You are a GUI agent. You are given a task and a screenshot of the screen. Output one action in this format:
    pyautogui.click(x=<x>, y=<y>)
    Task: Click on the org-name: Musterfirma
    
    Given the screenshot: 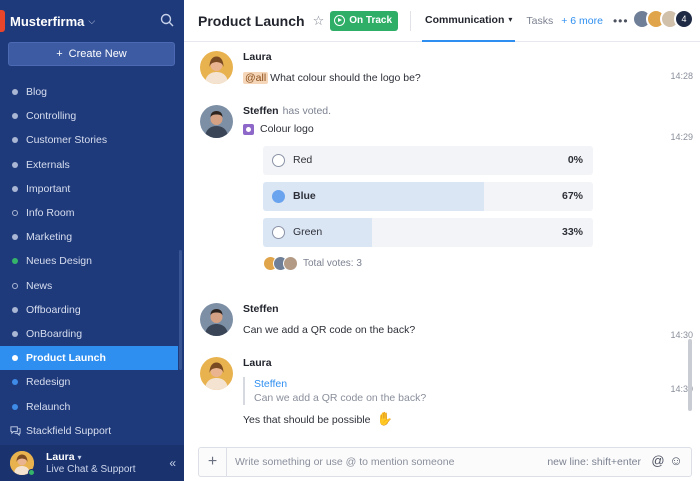 What is the action you would take?
    pyautogui.click(x=47, y=21)
    